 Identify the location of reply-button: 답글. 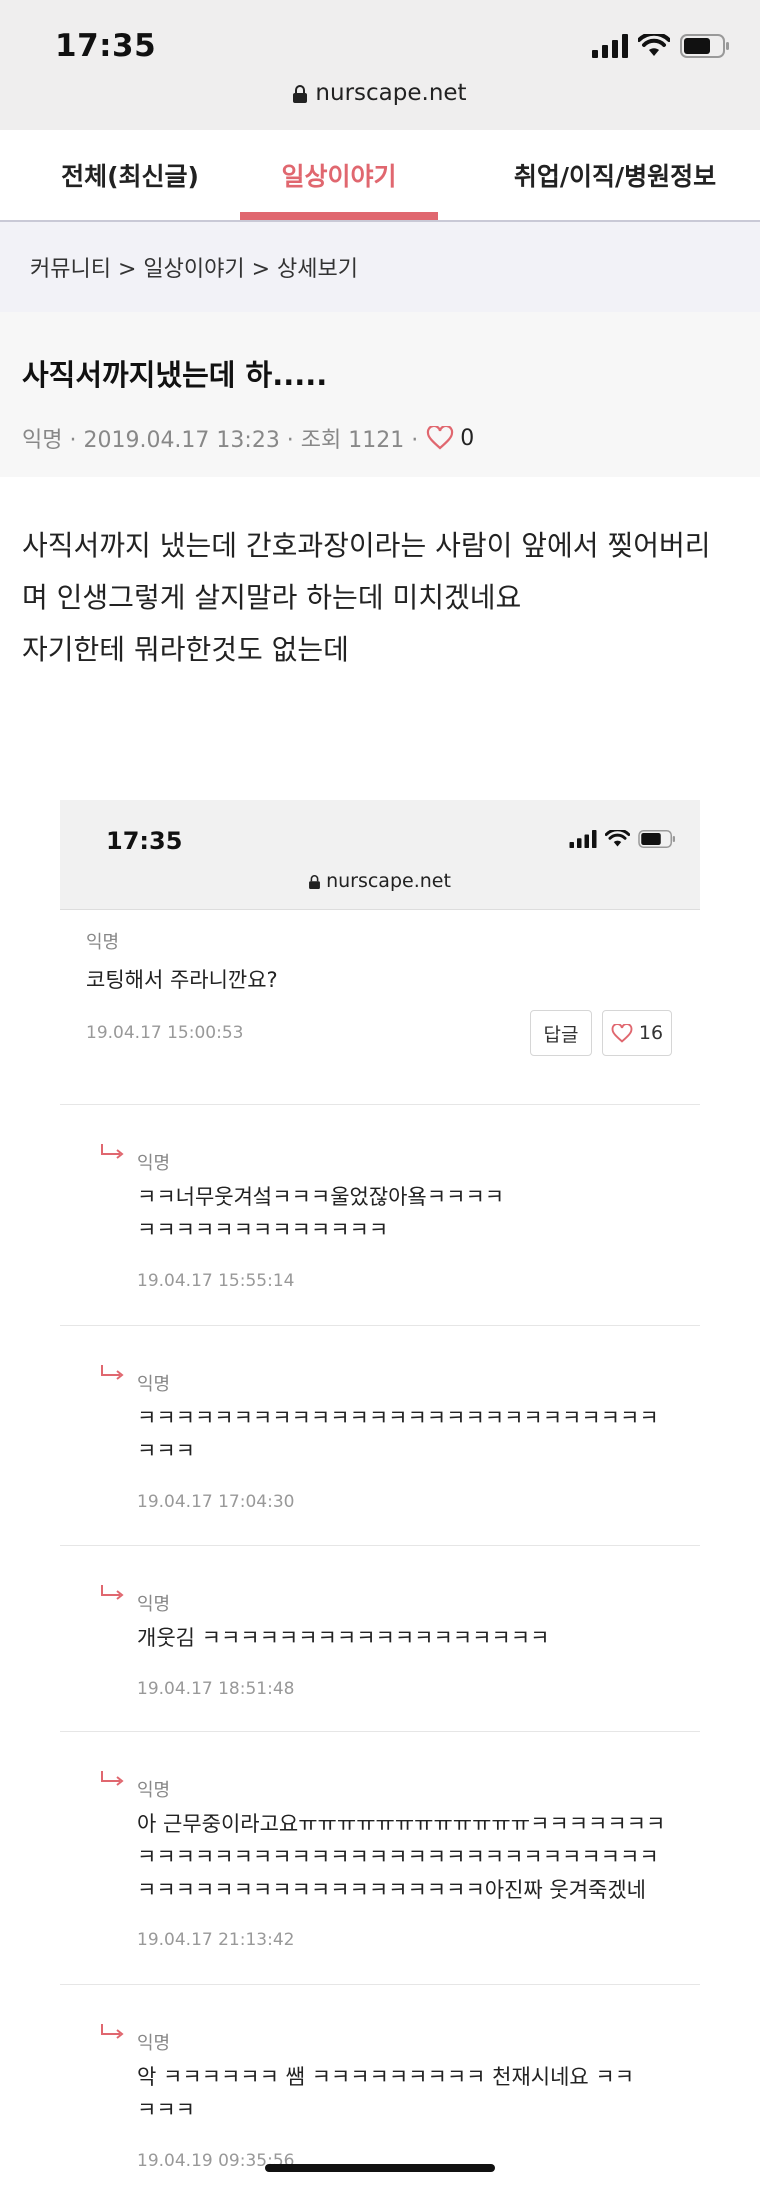
(561, 1033).